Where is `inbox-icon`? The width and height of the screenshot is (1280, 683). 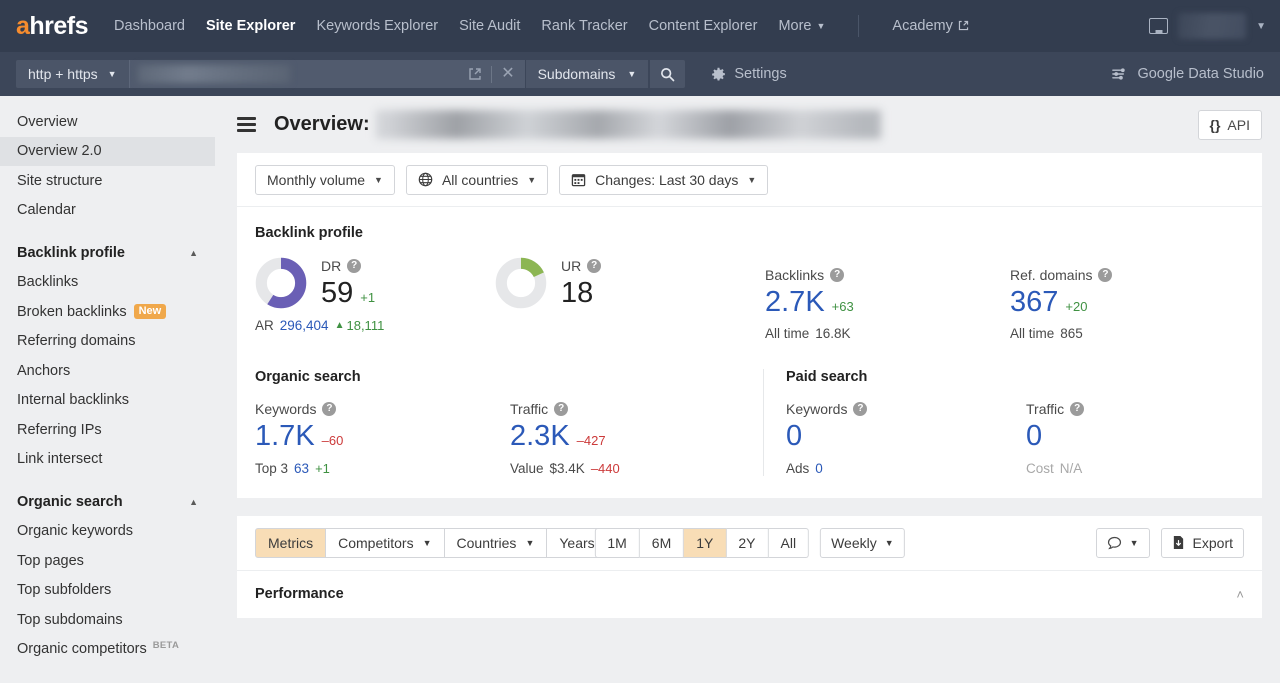
inbox-icon is located at coordinates (1159, 26).